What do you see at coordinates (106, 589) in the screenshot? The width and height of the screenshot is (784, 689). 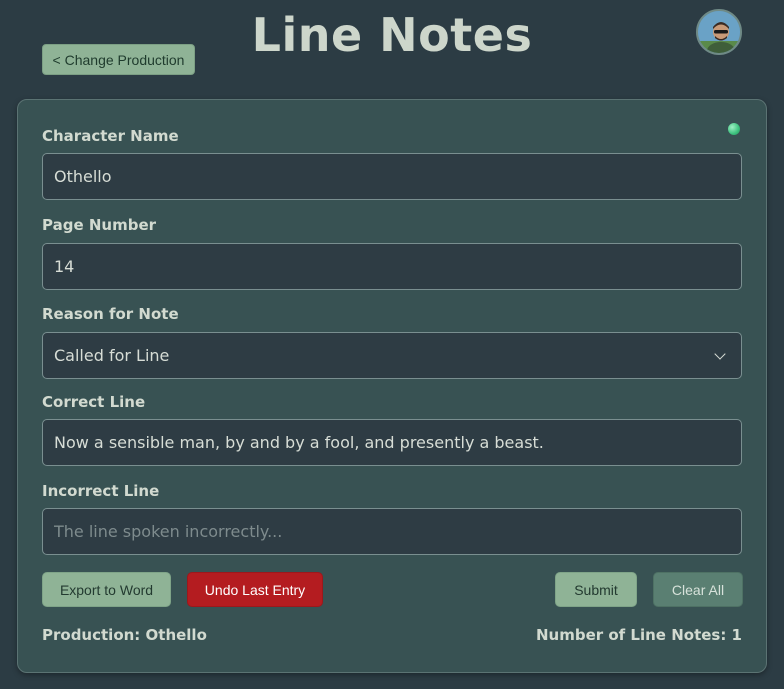 I see `export-to-word-button: Export to Word` at bounding box center [106, 589].